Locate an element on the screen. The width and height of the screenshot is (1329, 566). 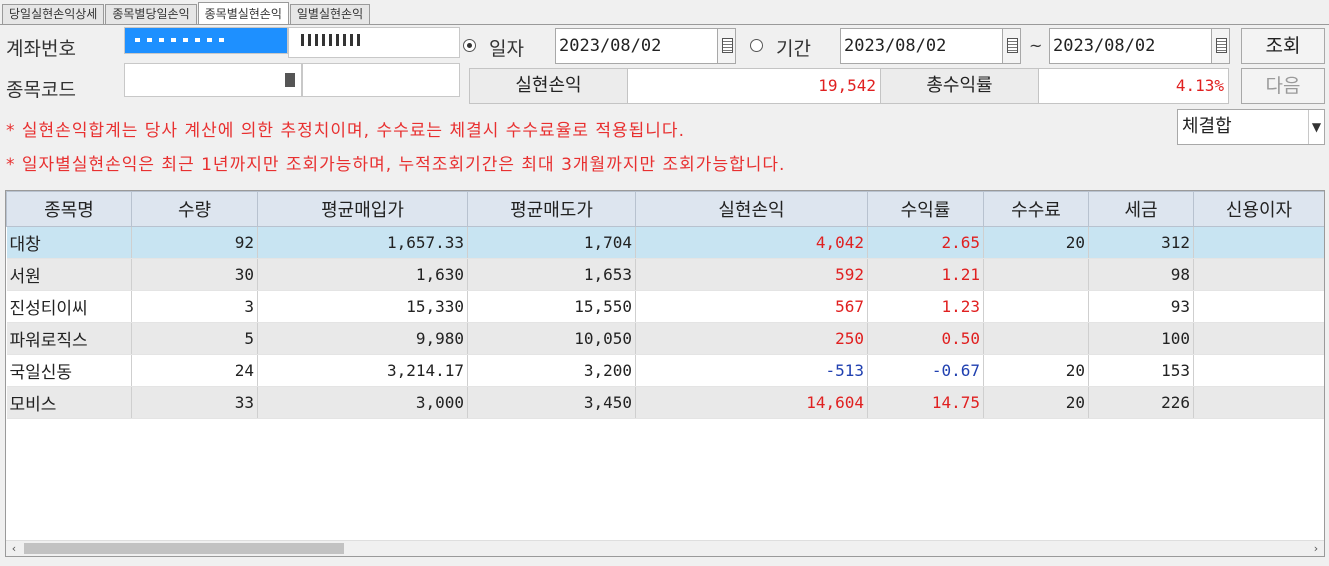
table-row: 진성티이씨 3 15,330 15,550 567 1.23 93 is located at coordinates (665, 306).